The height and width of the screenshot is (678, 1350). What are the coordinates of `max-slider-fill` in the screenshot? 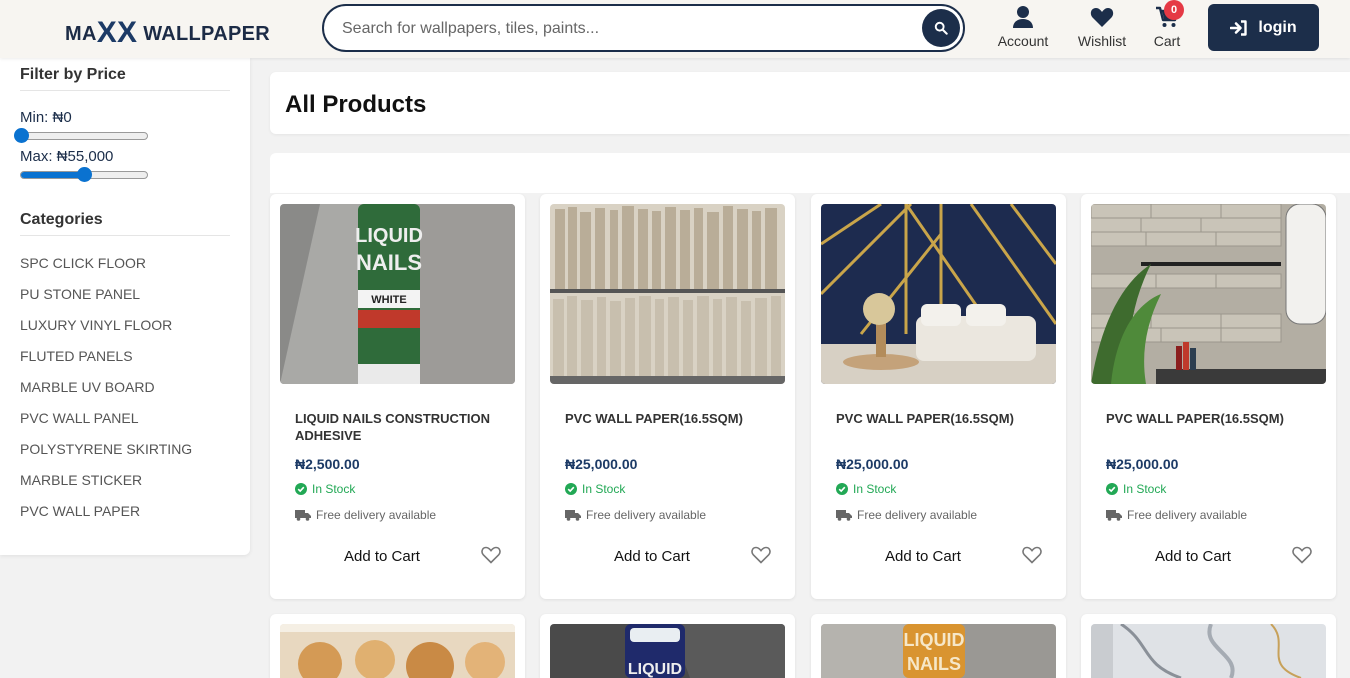 It's located at (52, 175).